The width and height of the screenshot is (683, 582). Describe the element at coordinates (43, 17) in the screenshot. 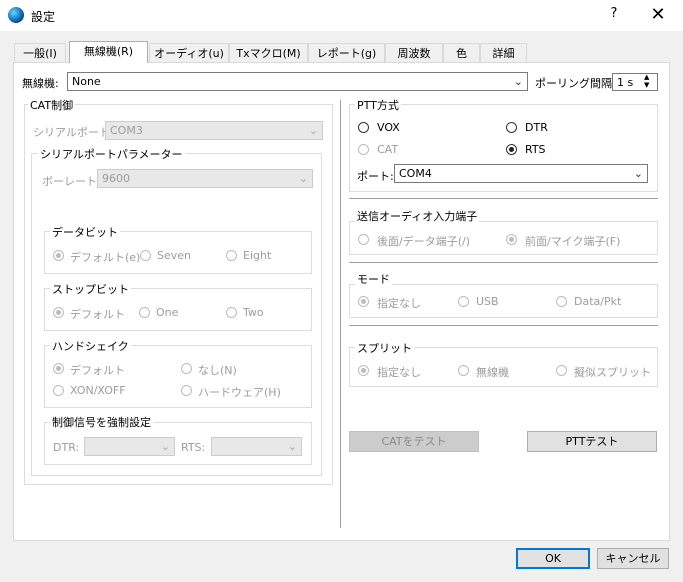

I see `window-title: 設定` at that location.